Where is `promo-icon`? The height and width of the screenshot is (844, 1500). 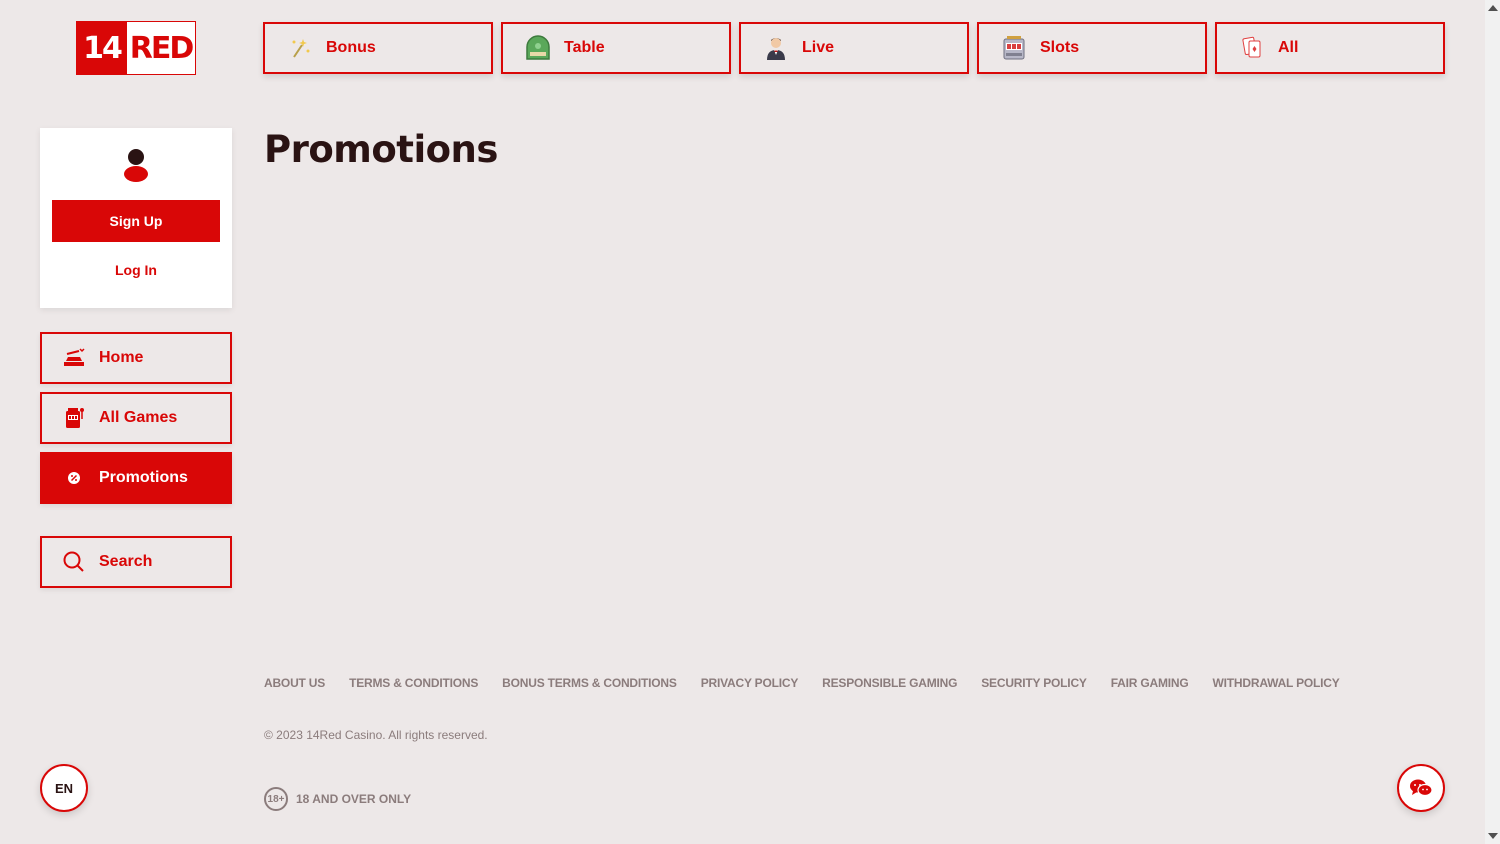
promo-icon is located at coordinates (74, 478).